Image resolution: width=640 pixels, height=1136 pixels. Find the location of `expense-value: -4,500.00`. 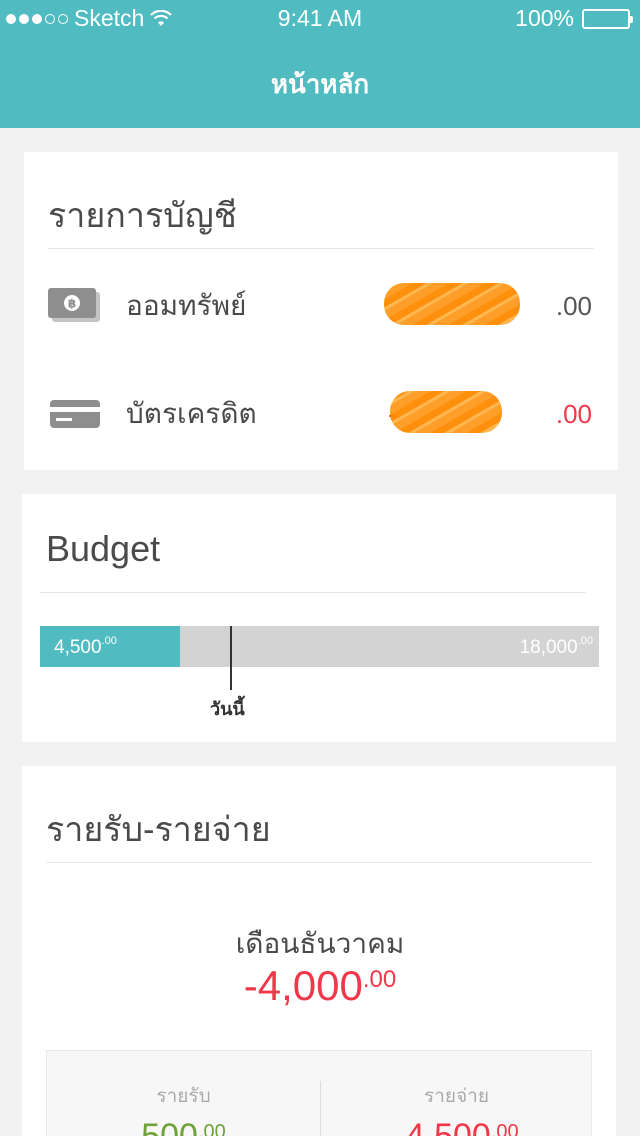

expense-value: -4,500.00 is located at coordinates (456, 1126).